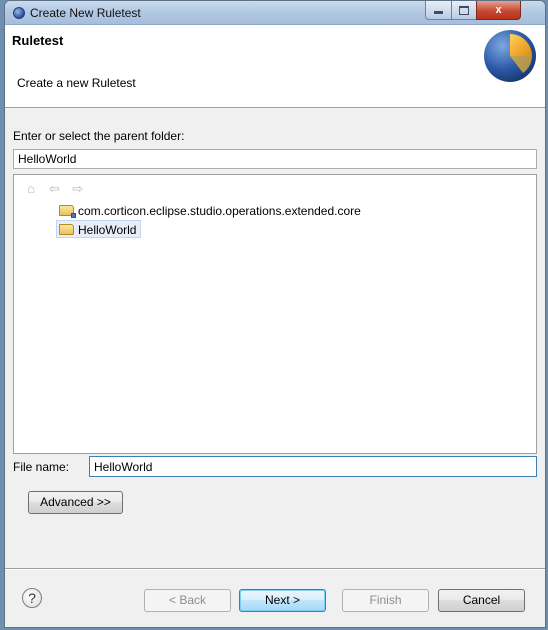  I want to click on close-button: x, so click(498, 10).